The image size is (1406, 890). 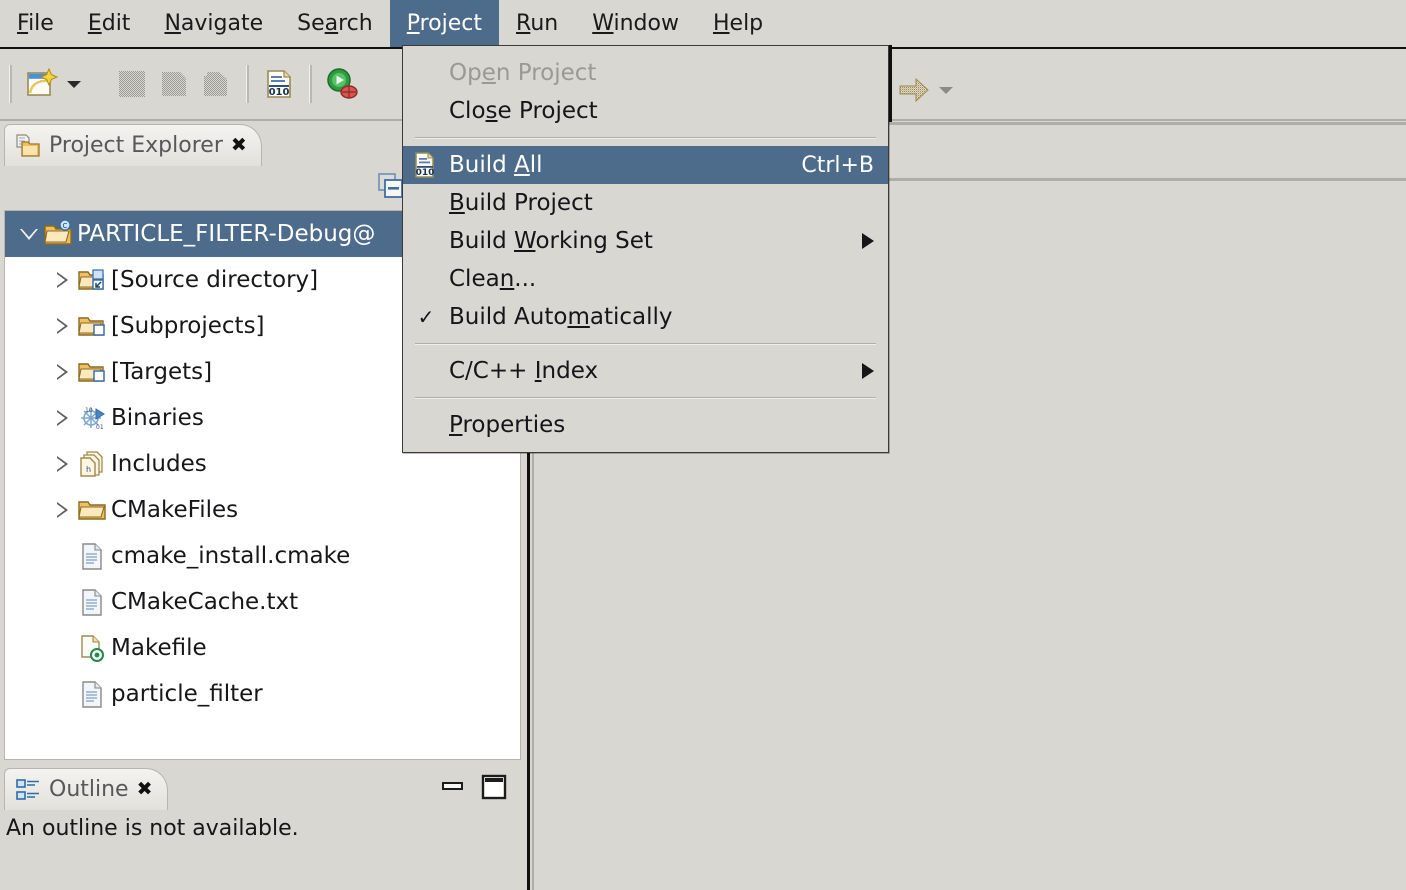 What do you see at coordinates (213, 24) in the screenshot?
I see `menubar-item-navigate: Navigate` at bounding box center [213, 24].